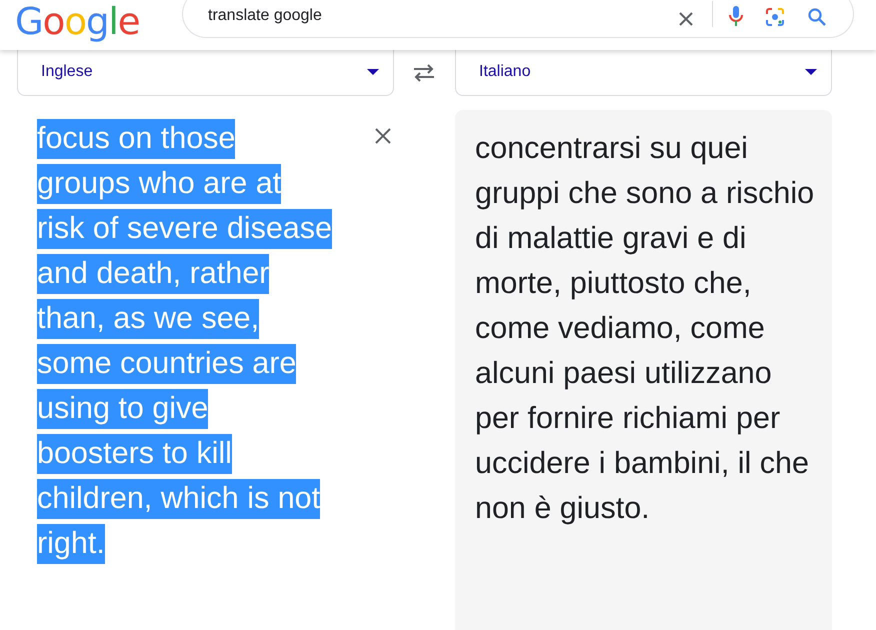 The image size is (876, 630). I want to click on search-query: translate google, so click(265, 16).